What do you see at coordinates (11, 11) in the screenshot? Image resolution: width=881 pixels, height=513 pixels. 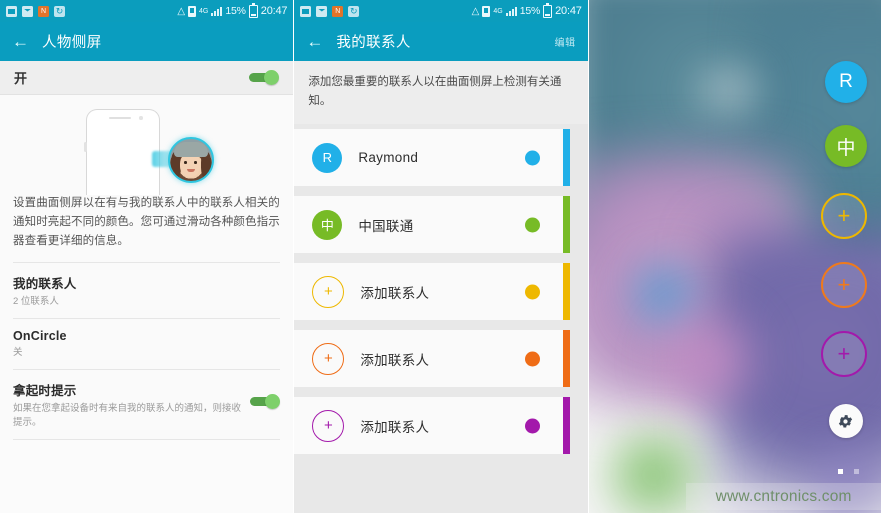 I see `document-icon` at bounding box center [11, 11].